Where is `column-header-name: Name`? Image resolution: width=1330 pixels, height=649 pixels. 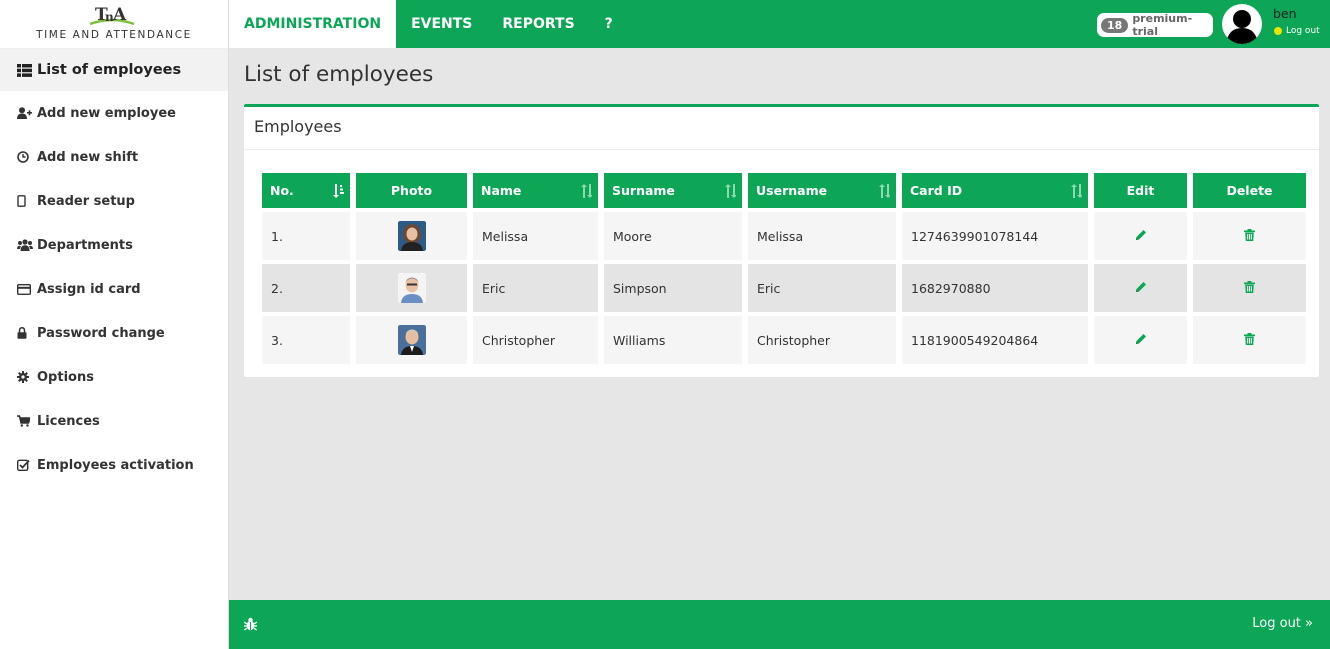 column-header-name: Name is located at coordinates (535, 190).